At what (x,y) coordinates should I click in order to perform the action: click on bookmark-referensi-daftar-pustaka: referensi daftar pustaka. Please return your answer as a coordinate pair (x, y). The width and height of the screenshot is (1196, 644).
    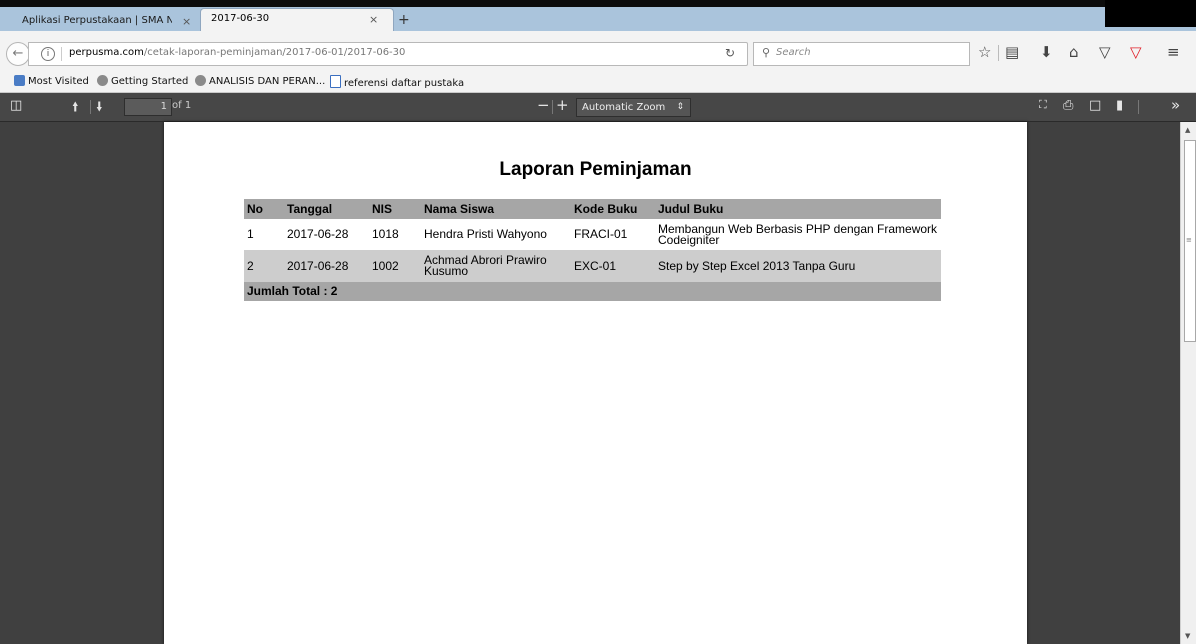
    Looking at the image, I should click on (397, 82).